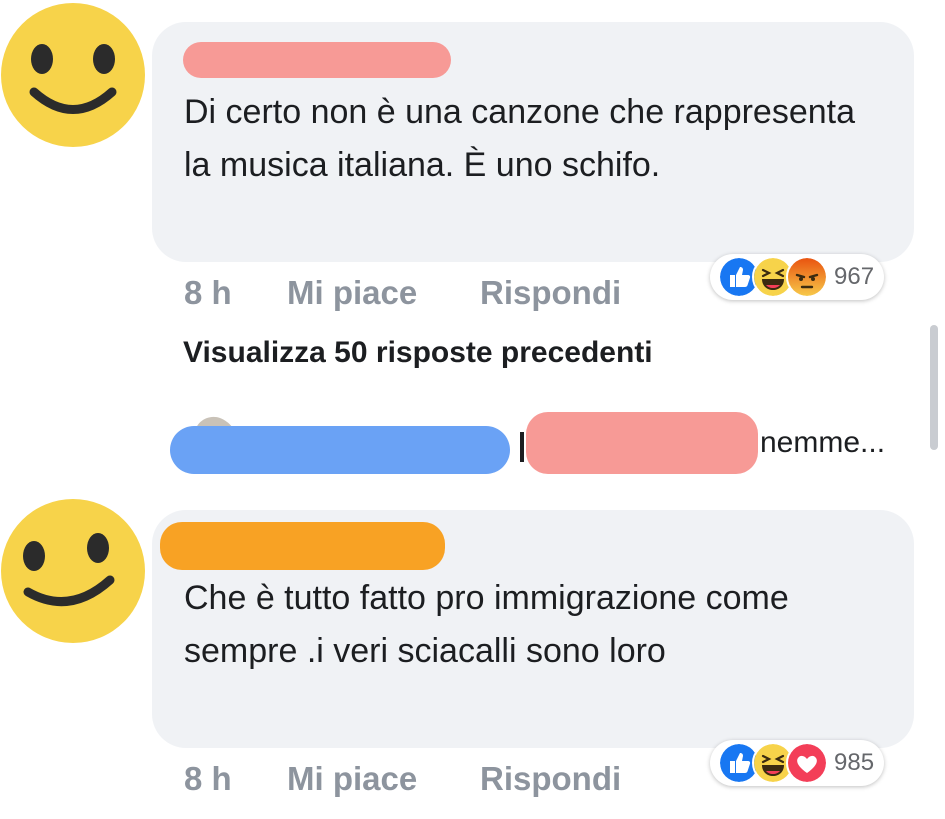 The image size is (945, 819). I want to click on reaction-summary: 985, so click(797, 763).